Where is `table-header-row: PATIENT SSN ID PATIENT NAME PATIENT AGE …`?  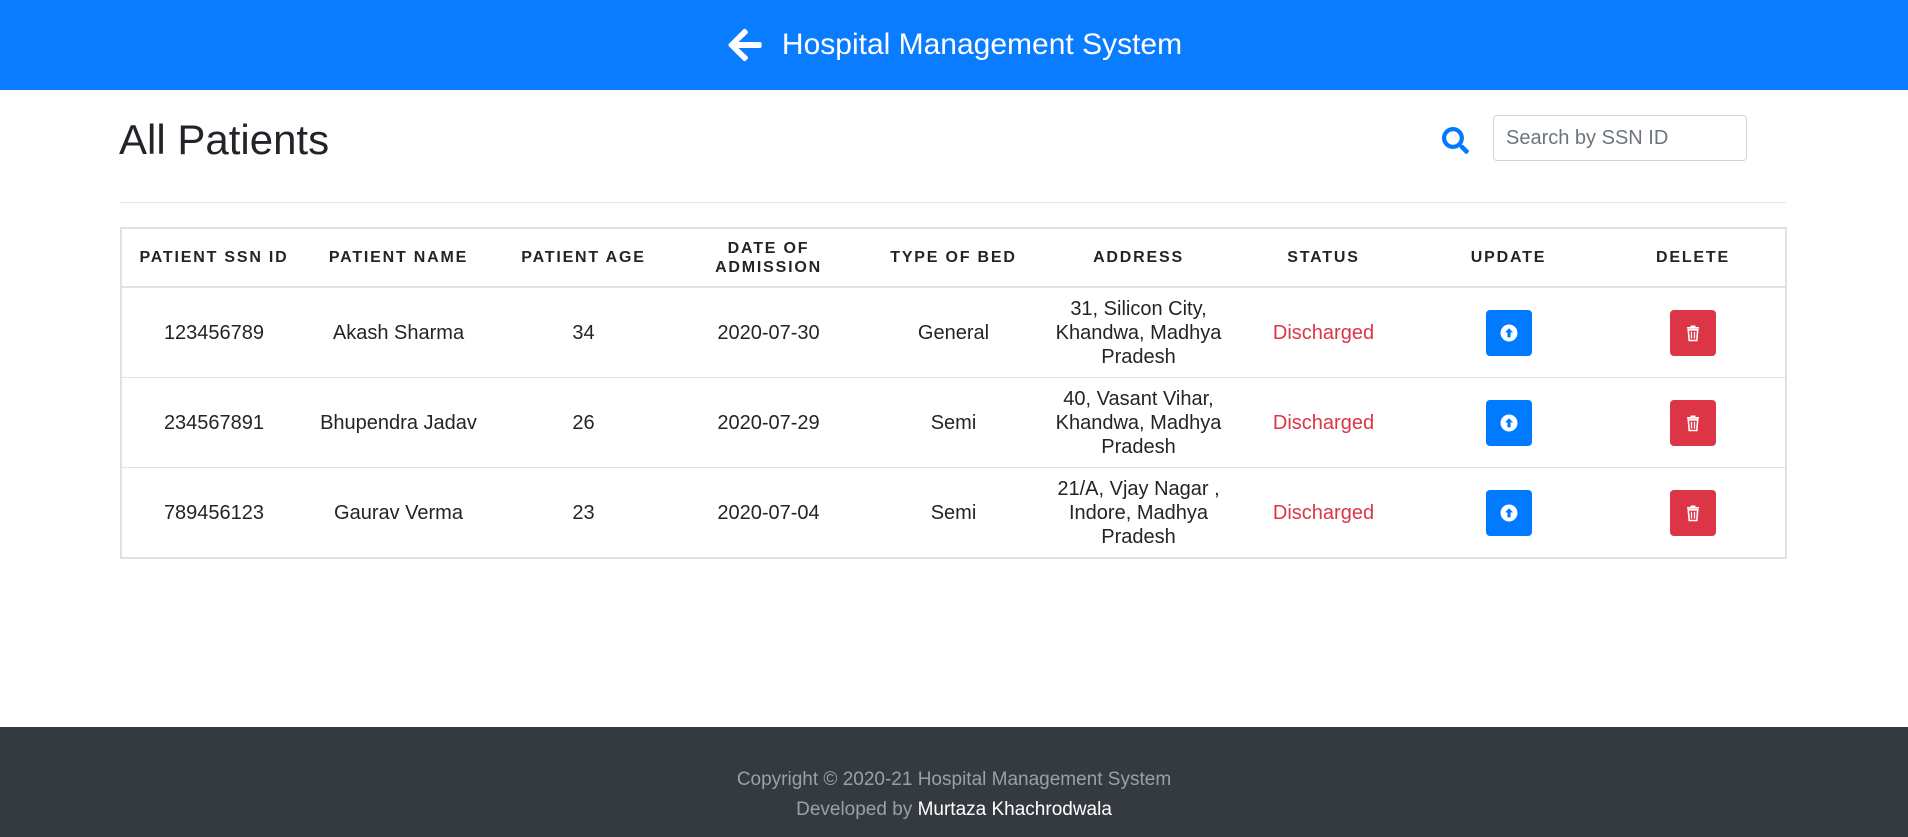
table-header-row: PATIENT SSN ID PATIENT NAME PATIENT AGE … is located at coordinates (953, 258).